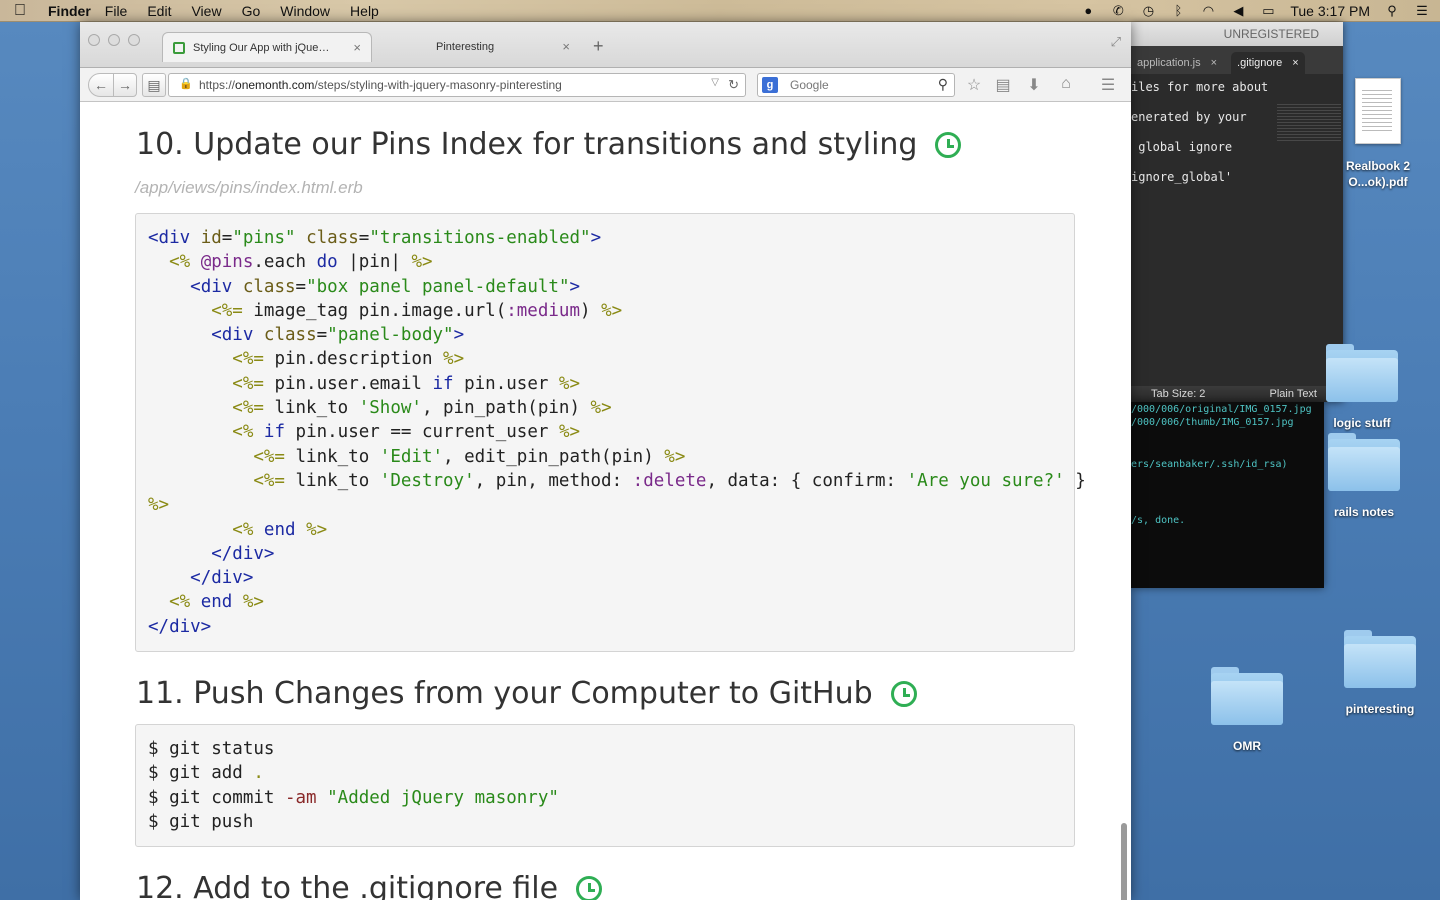 This screenshot has height=900, width=1440. I want to click on code-line: $ git push, so click(201, 821).